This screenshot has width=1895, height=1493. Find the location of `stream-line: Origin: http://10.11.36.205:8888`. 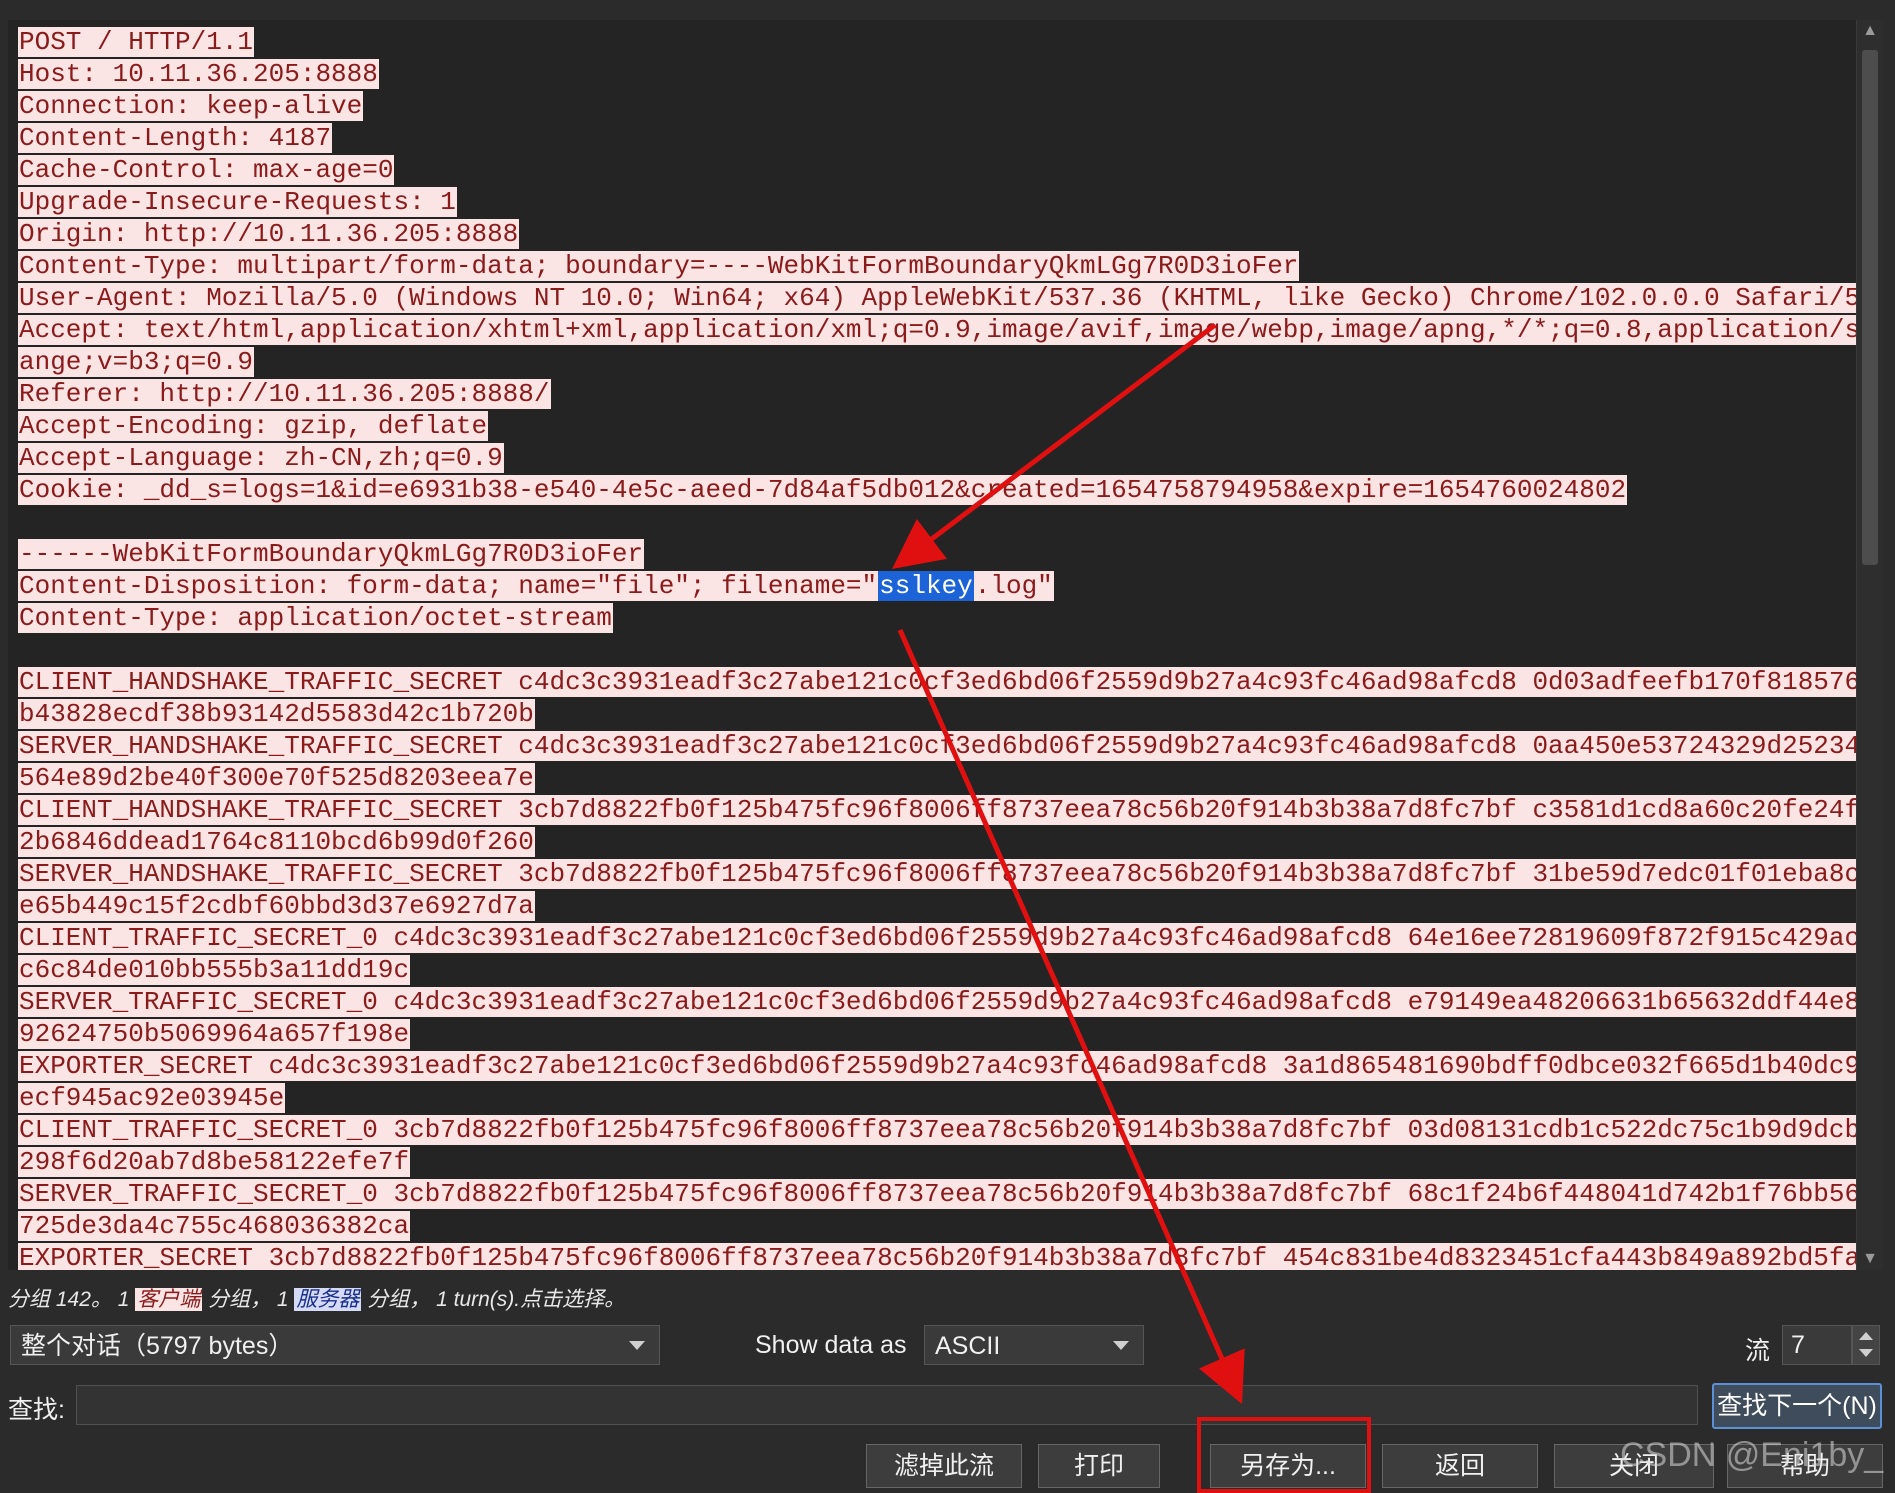

stream-line: Origin: http://10.11.36.205:8888 is located at coordinates (936, 234).